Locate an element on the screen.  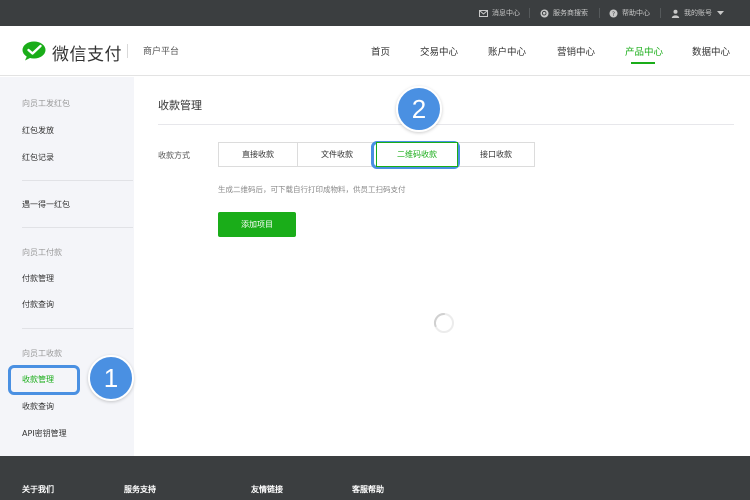
my-account-menu: 我的账号 is located at coordinates (697, 13).